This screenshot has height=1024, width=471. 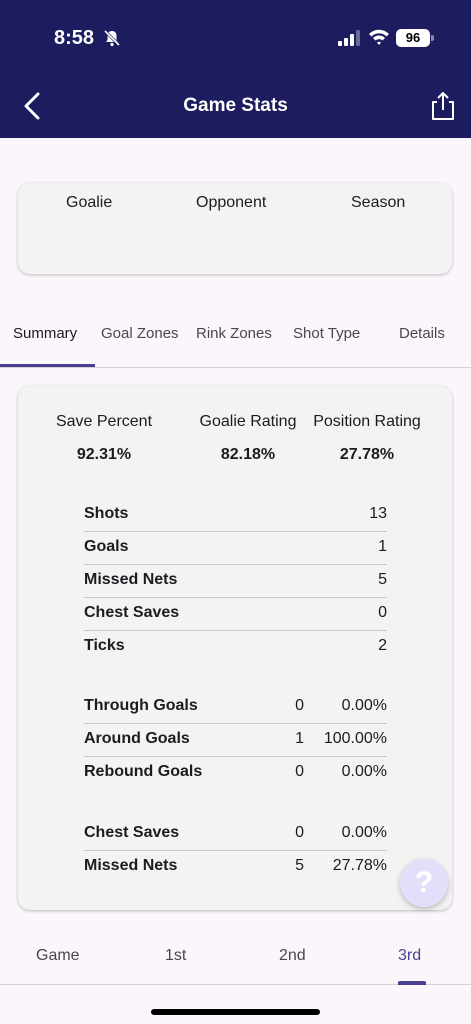 What do you see at coordinates (382, 546) in the screenshot?
I see `stat-value: 1` at bounding box center [382, 546].